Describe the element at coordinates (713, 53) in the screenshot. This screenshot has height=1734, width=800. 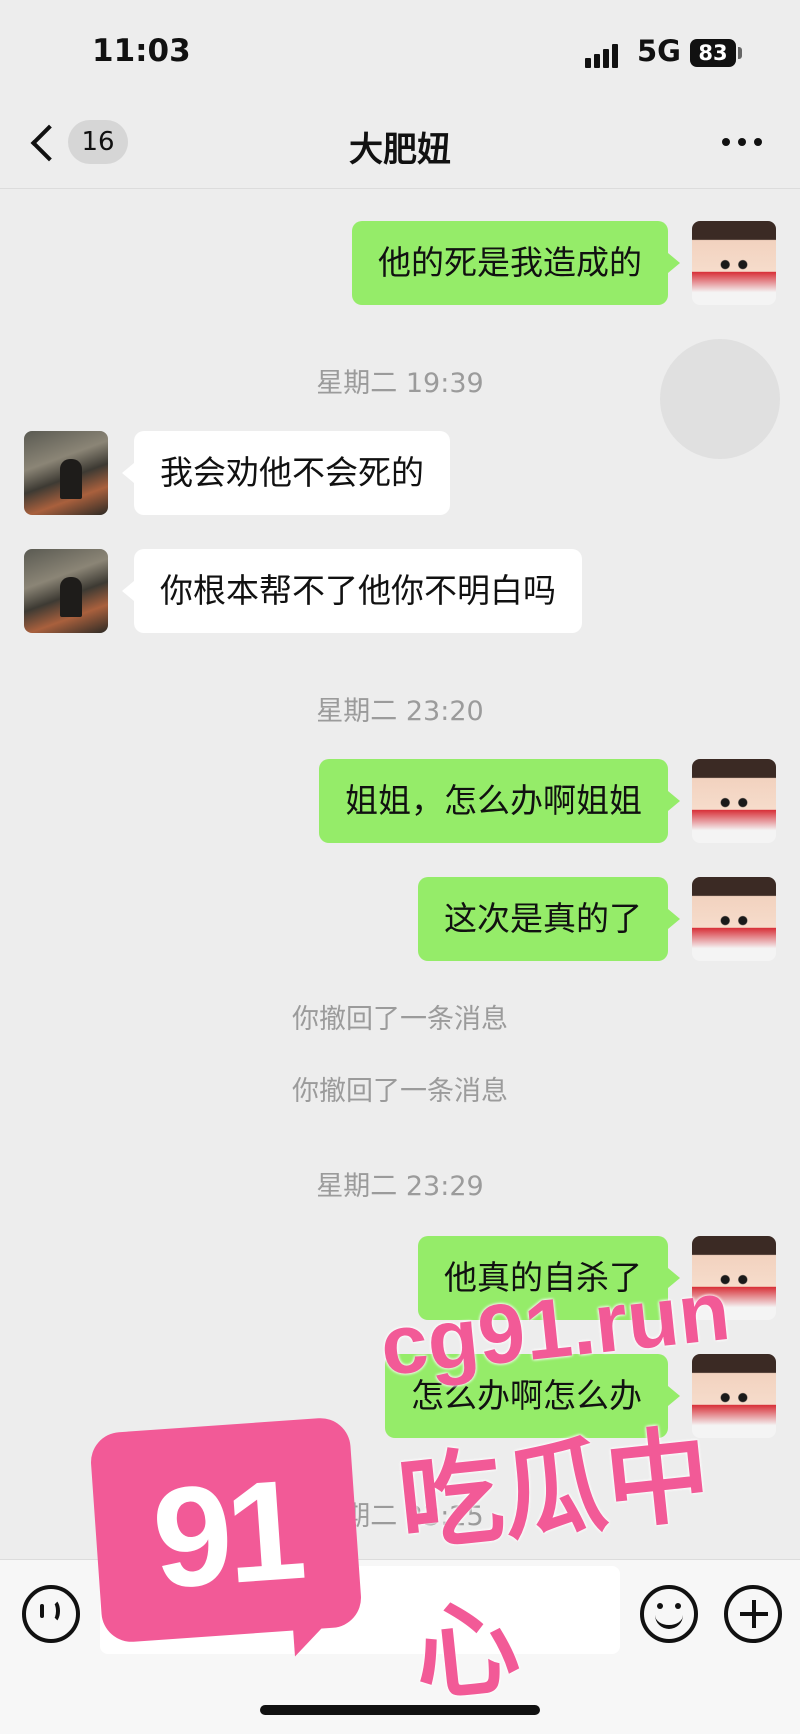
I see `battery-icon: 83` at that location.